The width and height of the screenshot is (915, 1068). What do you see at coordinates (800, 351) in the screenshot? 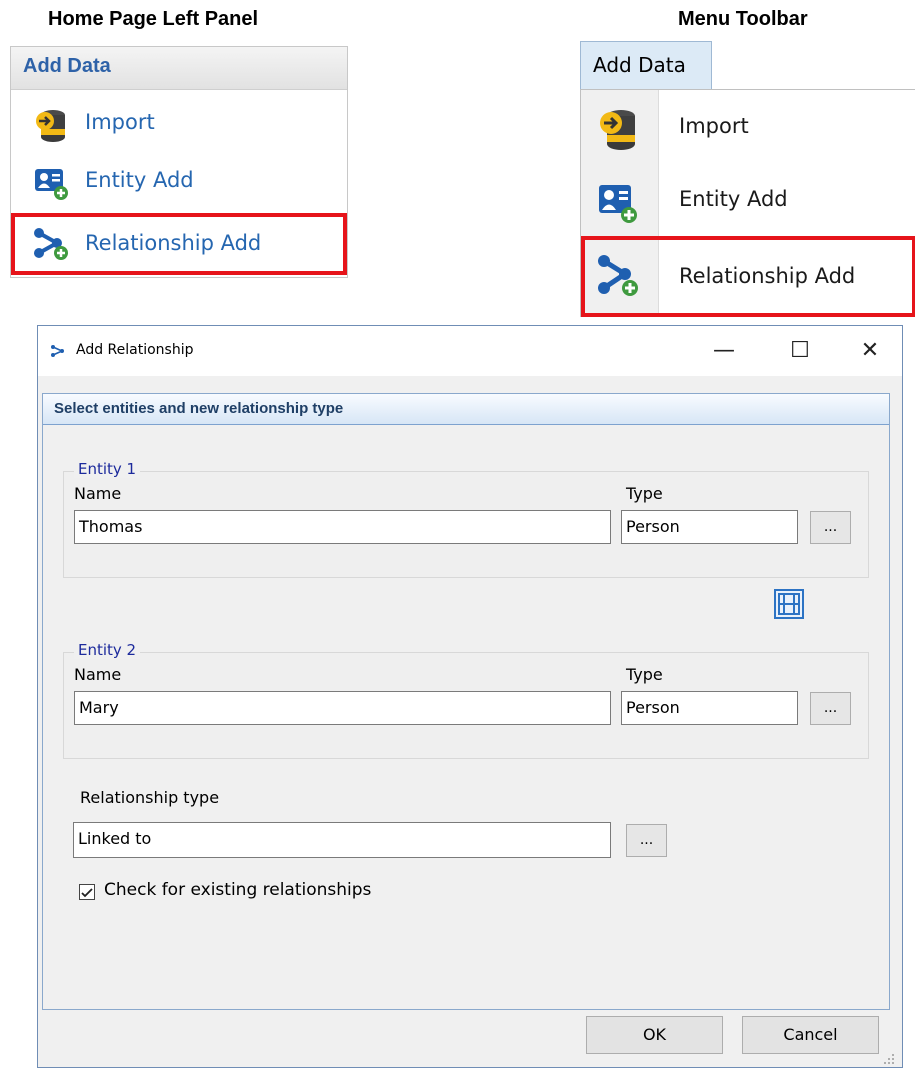
I see `maximize-button: ☐` at bounding box center [800, 351].